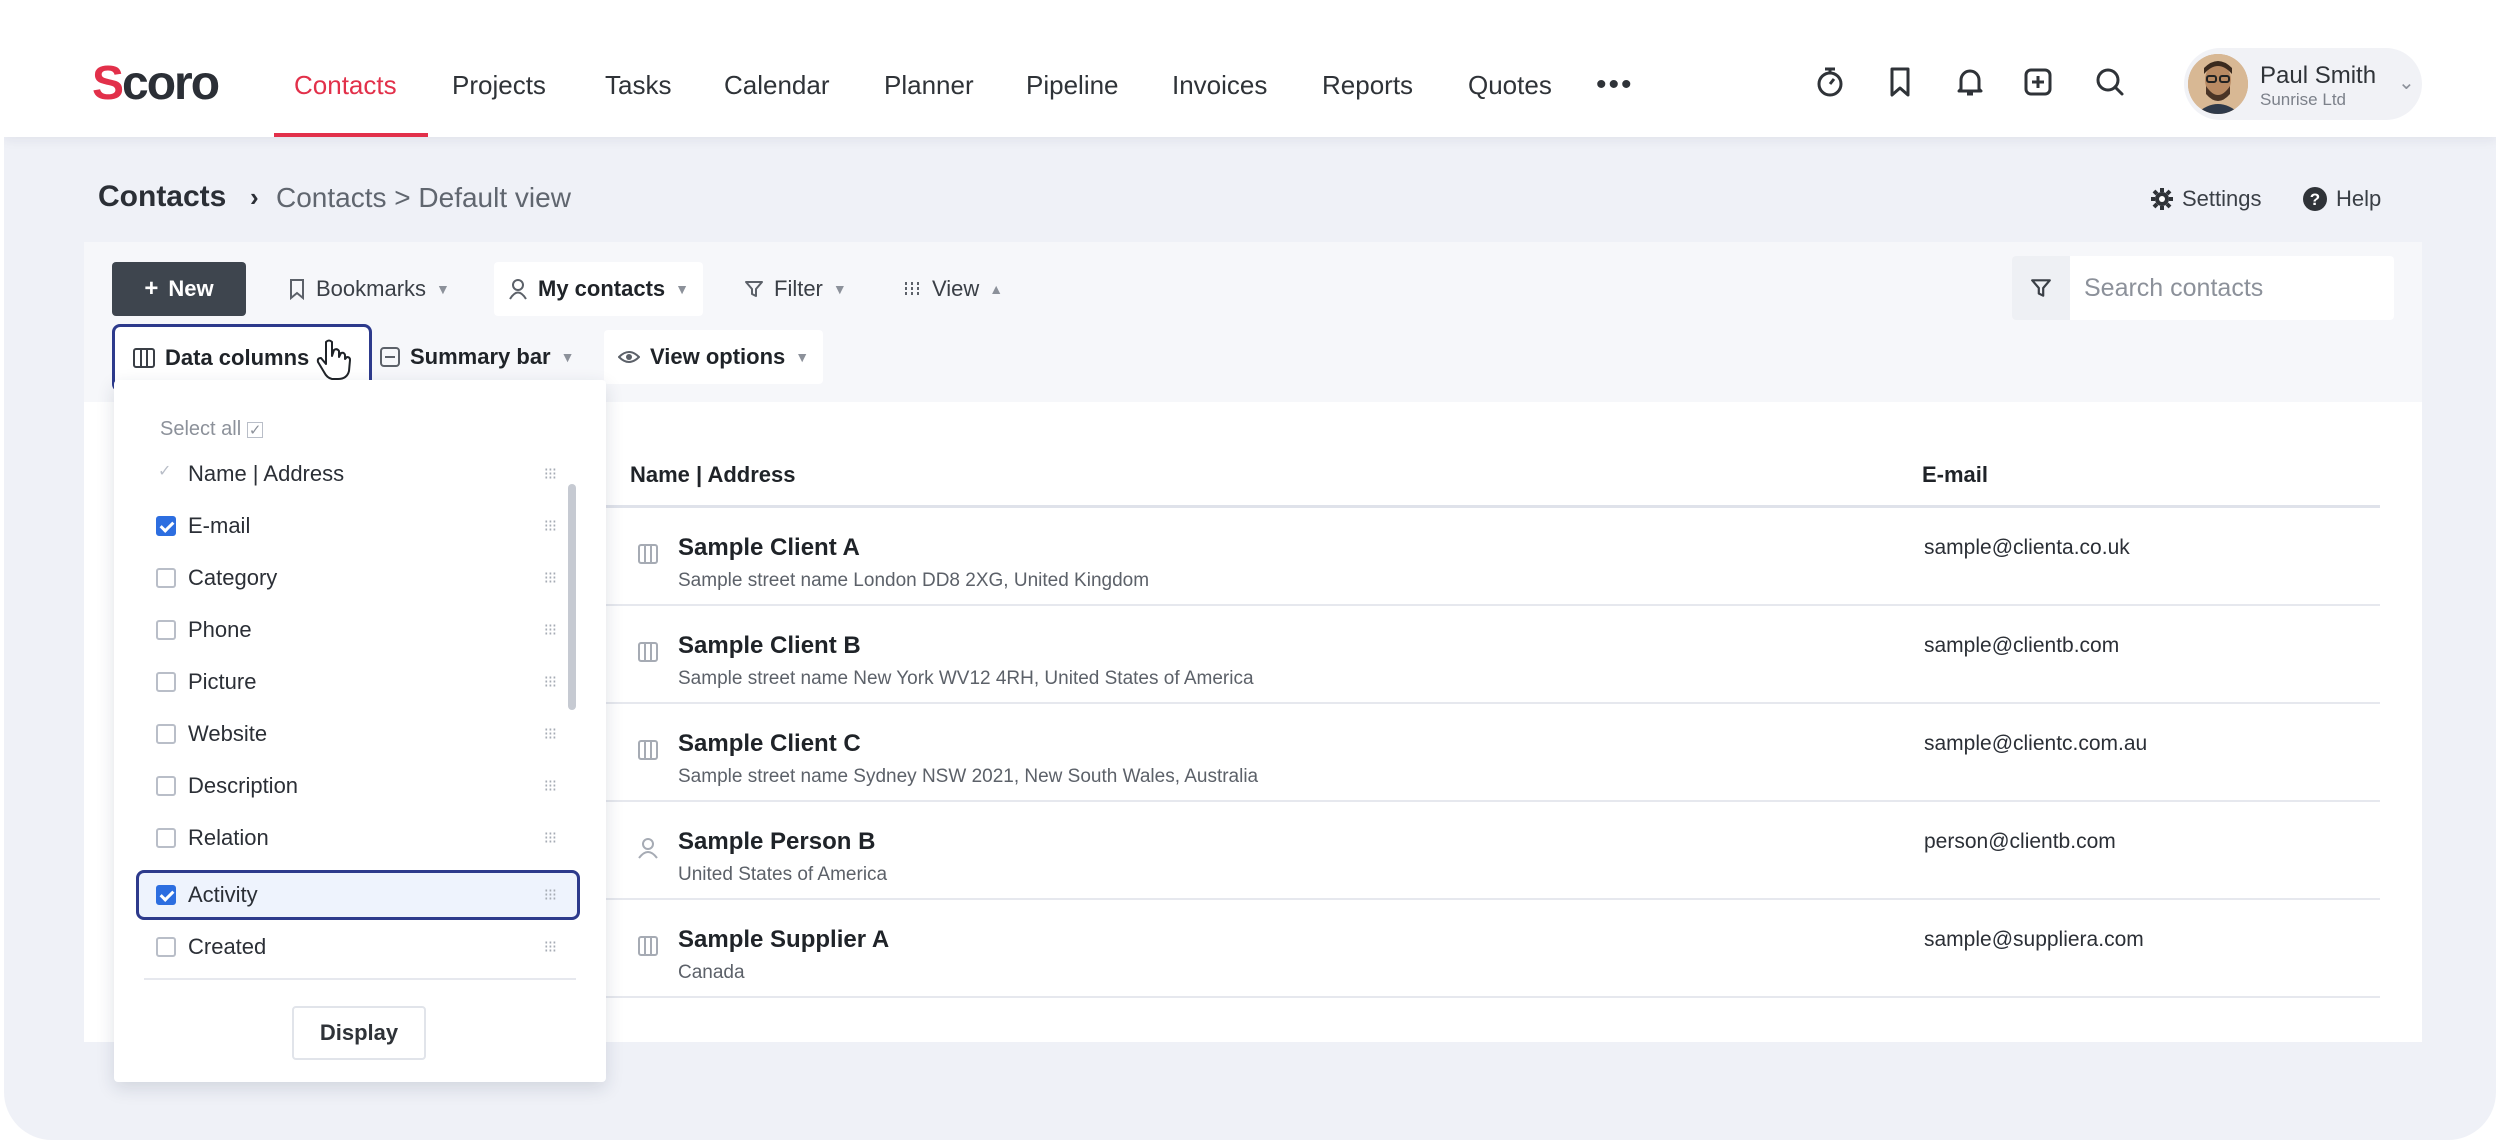 This screenshot has width=2500, height=1146. Describe the element at coordinates (356, 947) in the screenshot. I see `column-option-created: Created ⁝⁝⁝` at that location.